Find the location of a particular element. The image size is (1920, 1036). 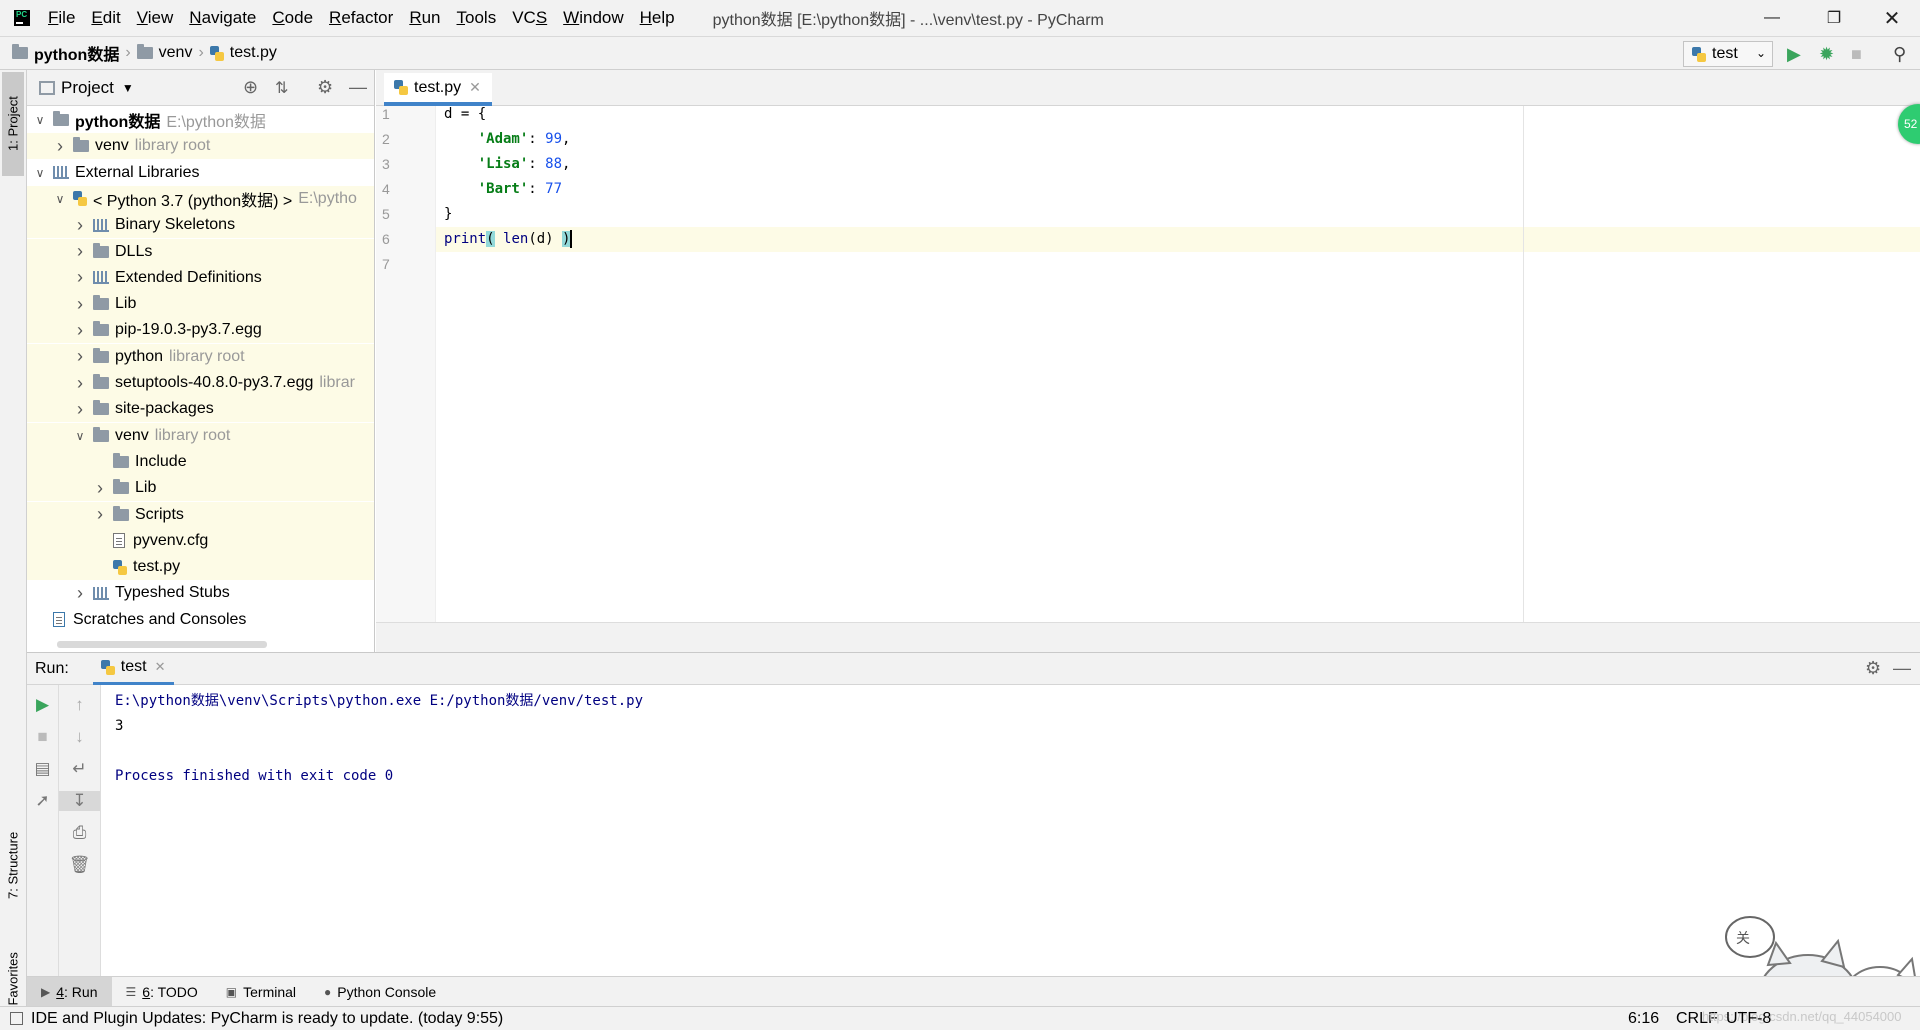

tree-item: Scratches and Consoles is located at coordinates (200, 620).